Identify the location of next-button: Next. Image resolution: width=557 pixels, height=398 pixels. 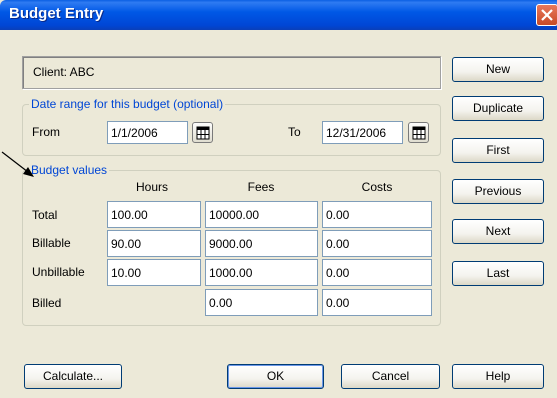
(498, 231).